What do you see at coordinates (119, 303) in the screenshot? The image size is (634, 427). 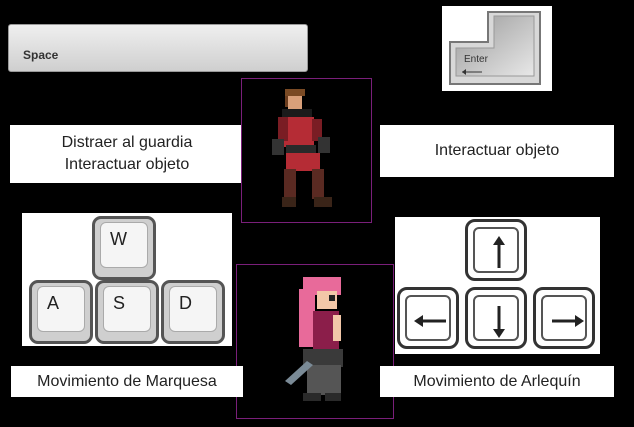 I see `key-s-label: S` at bounding box center [119, 303].